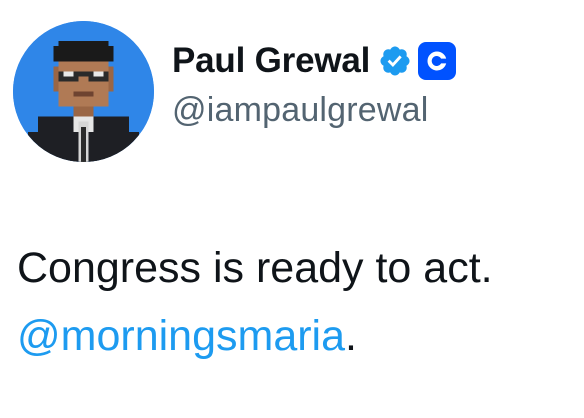 The height and width of the screenshot is (418, 584). Describe the element at coordinates (351, 336) in the screenshot. I see `trailing-punctuation: .` at that location.